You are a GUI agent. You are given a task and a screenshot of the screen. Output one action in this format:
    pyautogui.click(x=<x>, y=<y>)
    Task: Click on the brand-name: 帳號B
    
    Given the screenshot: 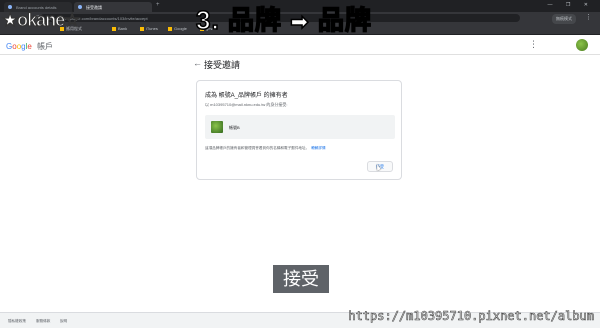 What is the action you would take?
    pyautogui.click(x=234, y=127)
    